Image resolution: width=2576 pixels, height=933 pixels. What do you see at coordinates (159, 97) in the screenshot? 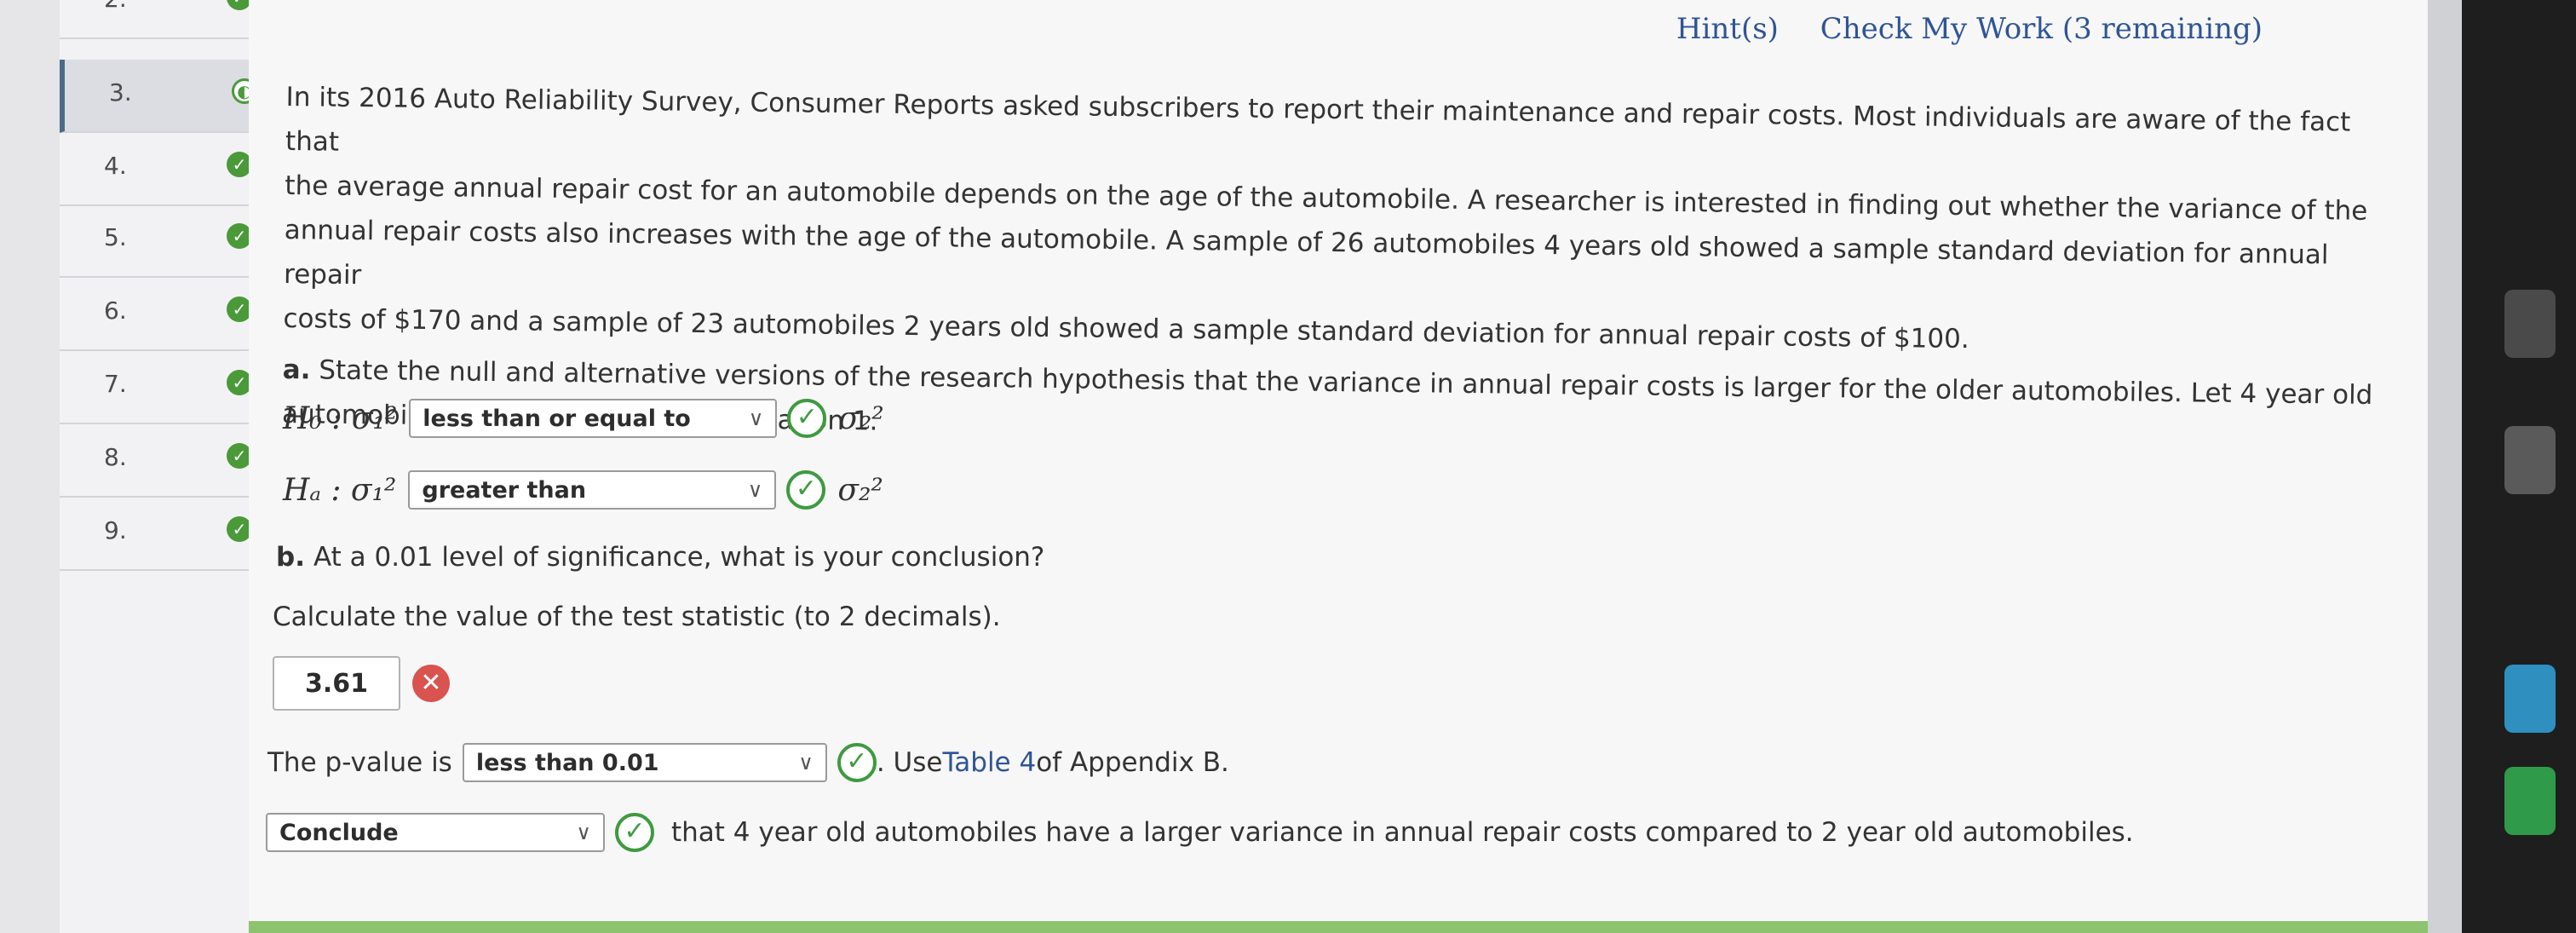
I see `sidebar-item-3: 3. ◐` at bounding box center [159, 97].